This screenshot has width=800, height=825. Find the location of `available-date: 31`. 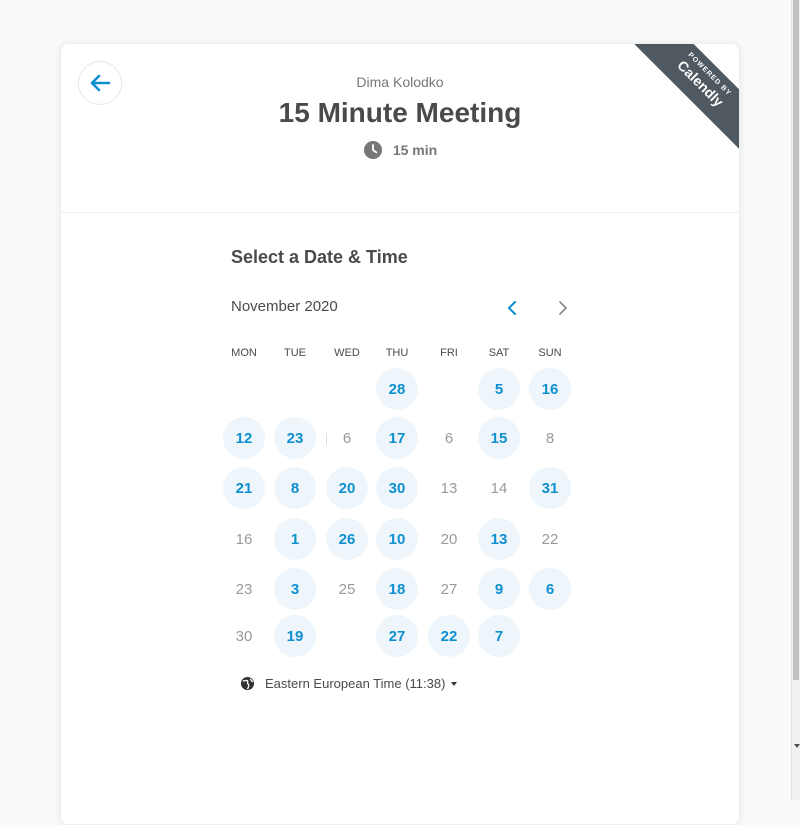

available-date: 31 is located at coordinates (550, 488).